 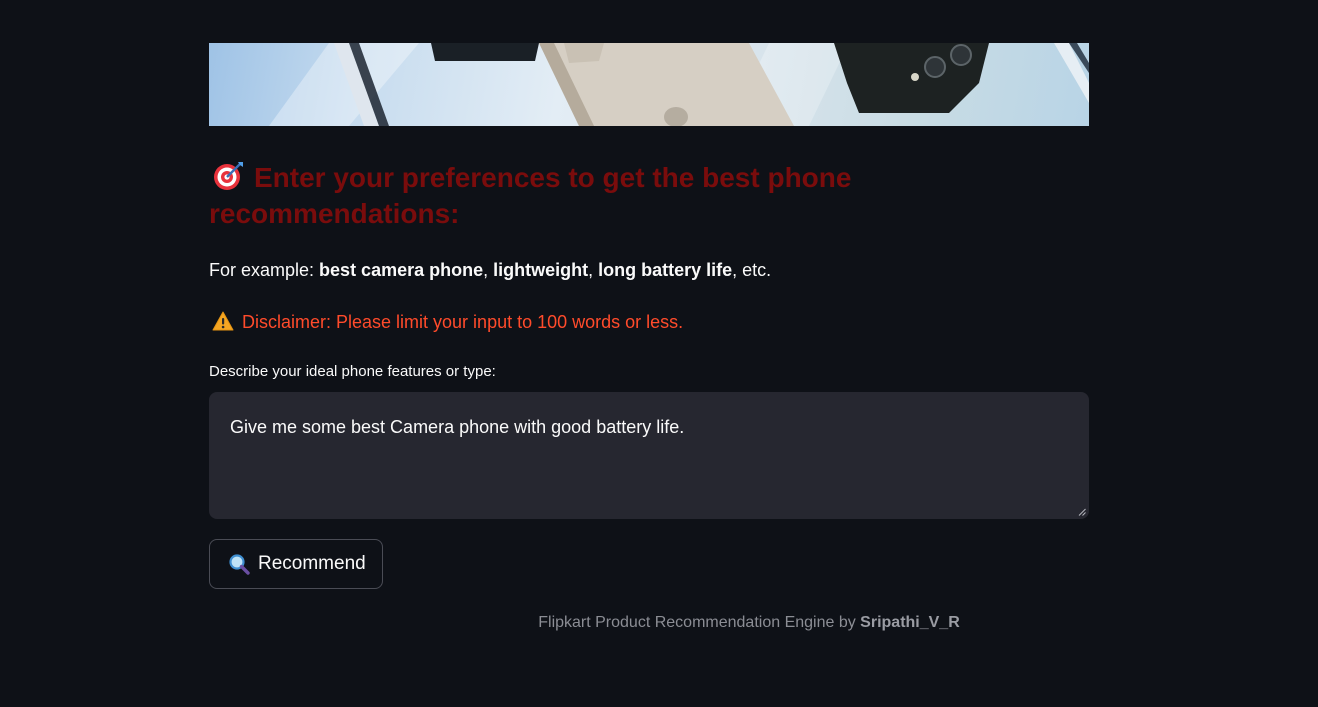 I want to click on example-item: long battery life, so click(x=665, y=270).